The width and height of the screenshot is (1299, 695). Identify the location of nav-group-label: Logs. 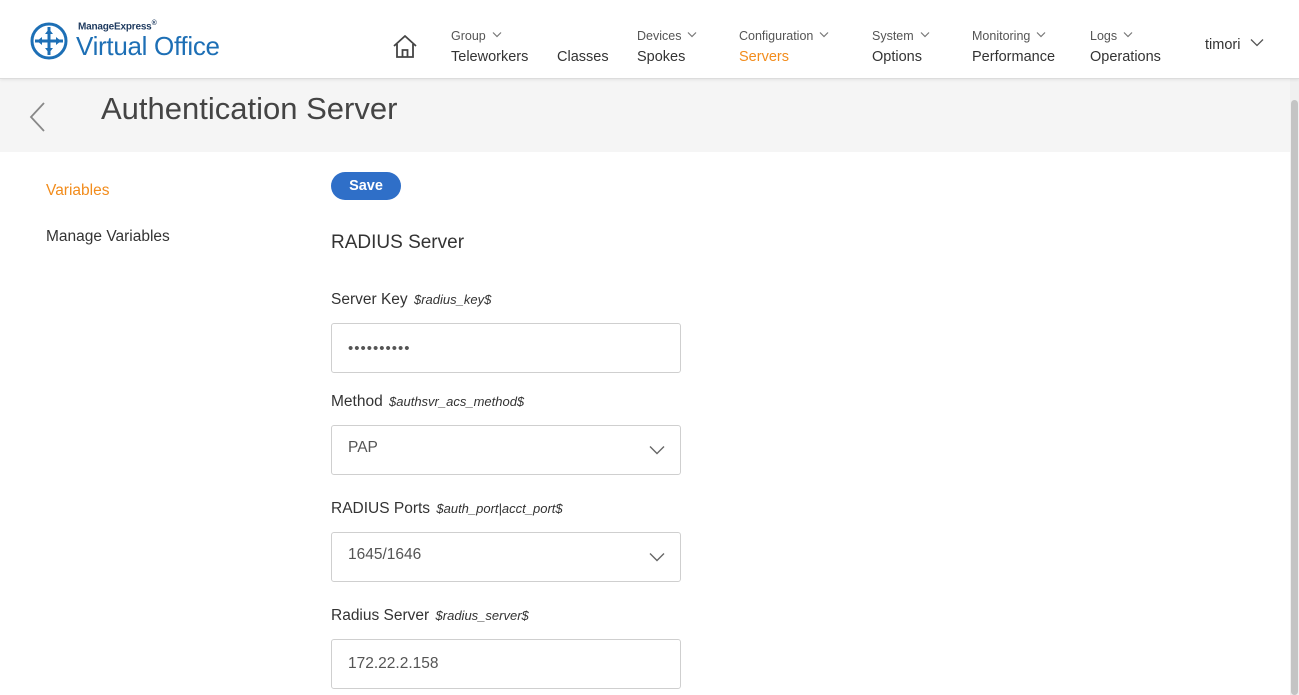
(1125, 36).